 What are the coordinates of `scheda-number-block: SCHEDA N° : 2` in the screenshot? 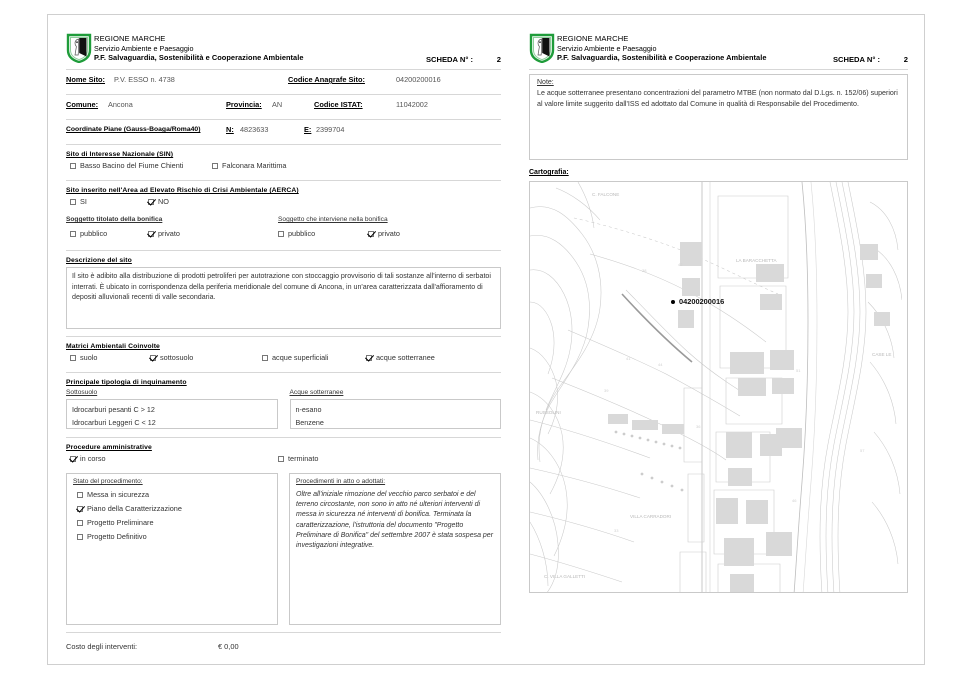 It's located at (463, 59).